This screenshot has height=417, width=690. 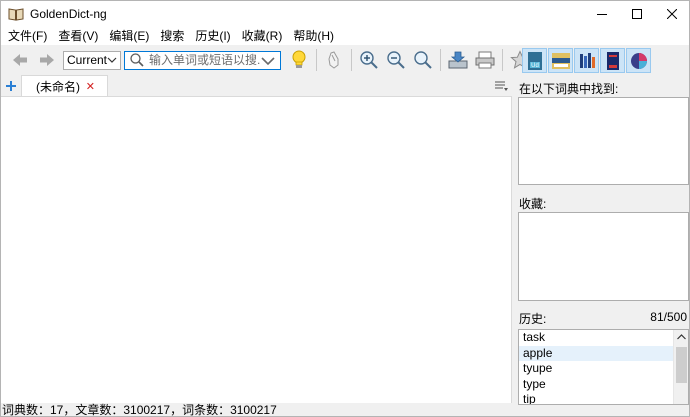 I want to click on status-bar: 词典数：17，文章数：3100217，词条数：3100217, so click(x=139, y=410).